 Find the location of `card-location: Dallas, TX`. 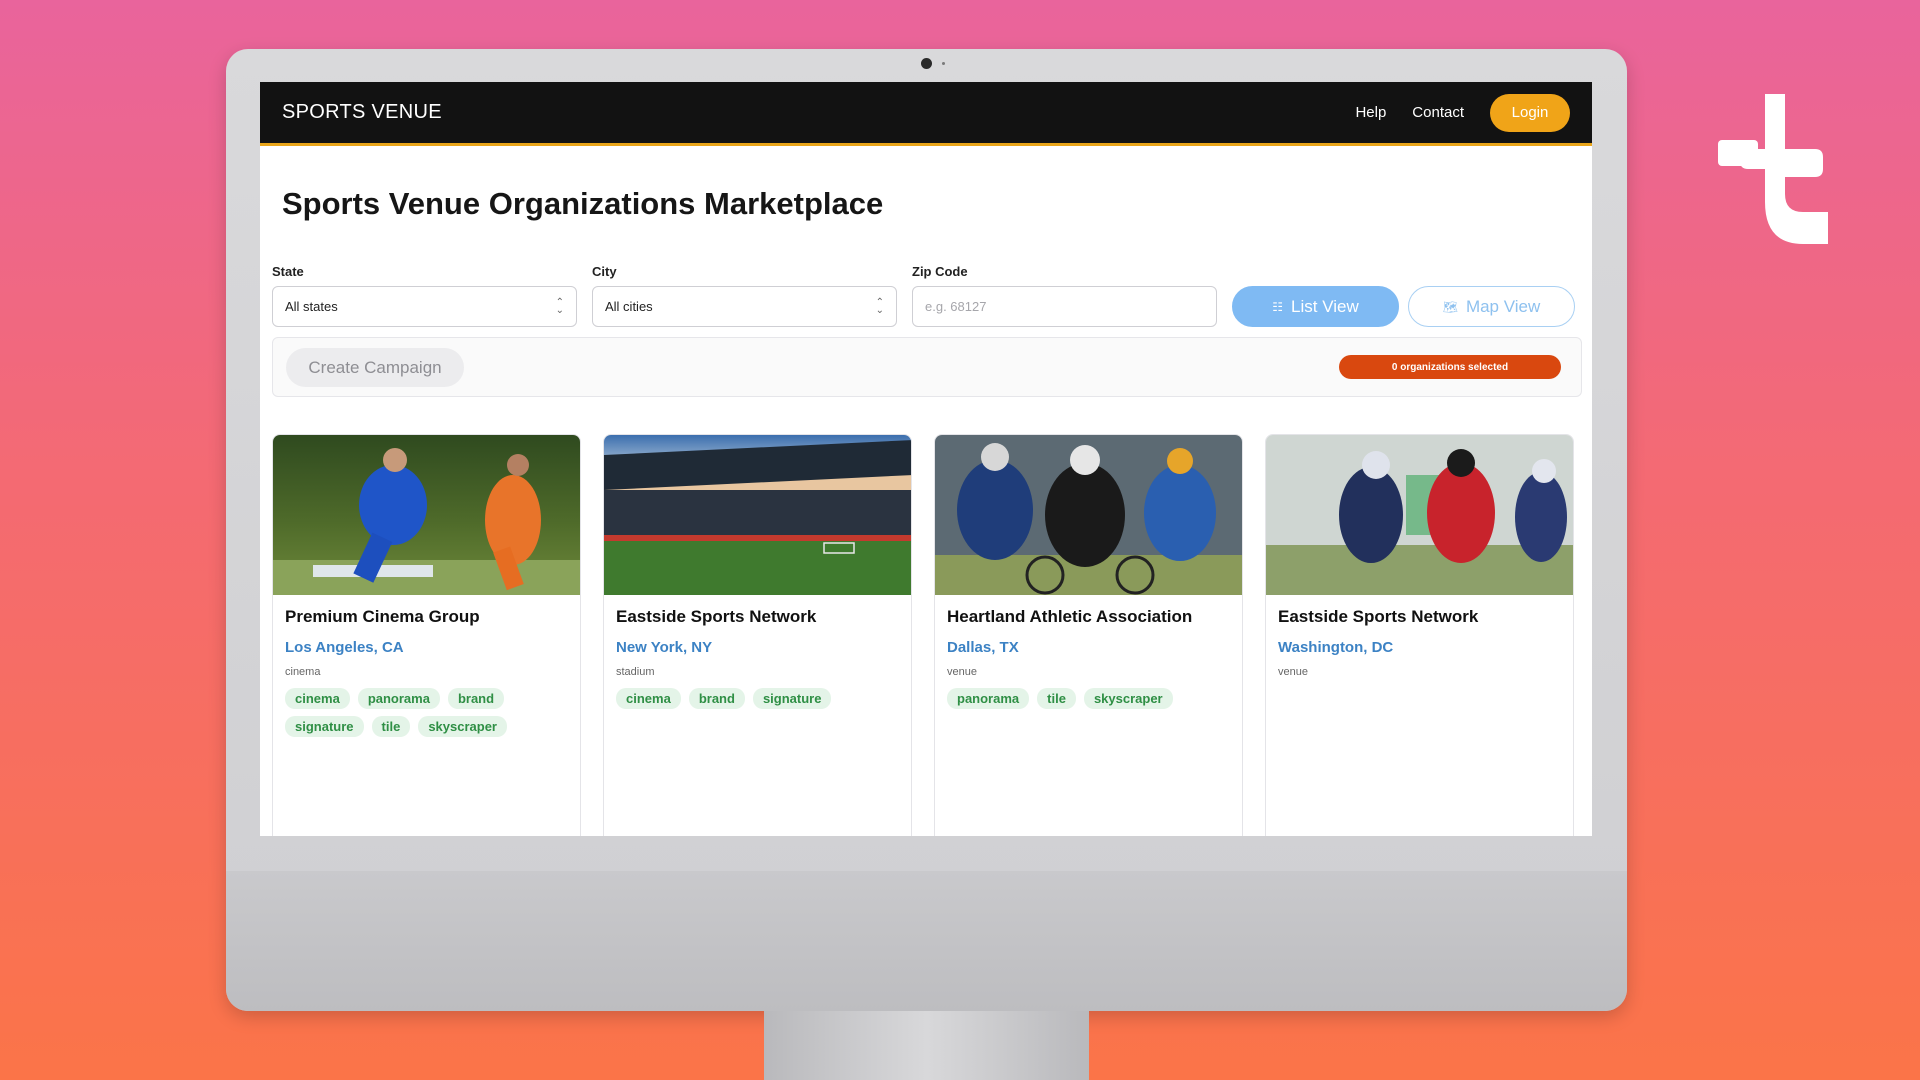

card-location: Dallas, TX is located at coordinates (1088, 647).